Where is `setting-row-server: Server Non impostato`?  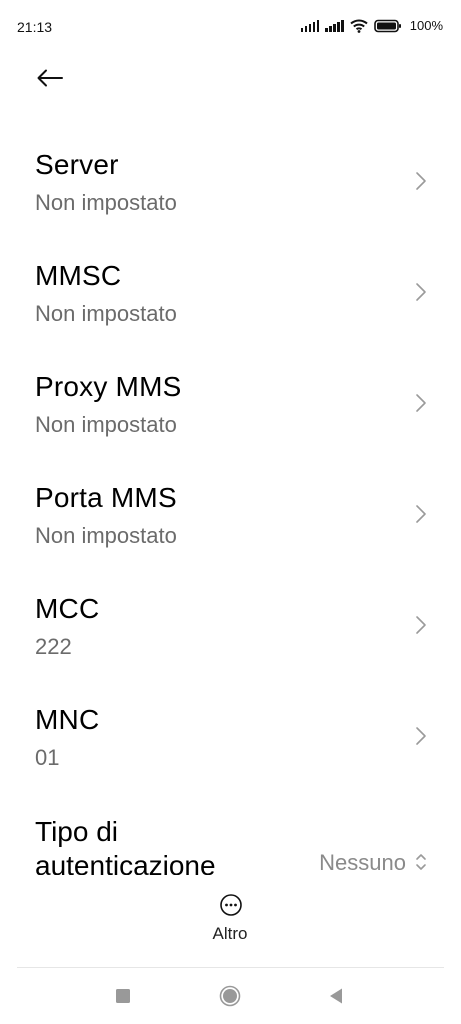 setting-row-server: Server Non impostato is located at coordinates (230, 186).